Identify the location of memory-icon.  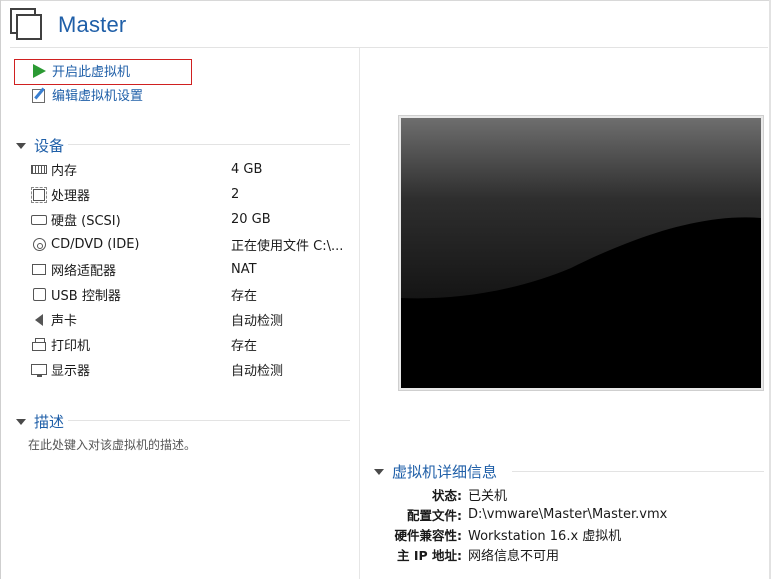
(39, 170).